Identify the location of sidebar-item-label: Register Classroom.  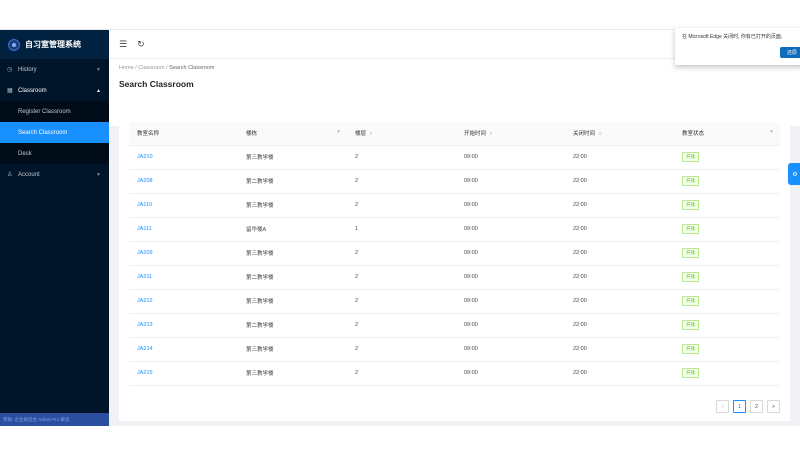
(44, 111).